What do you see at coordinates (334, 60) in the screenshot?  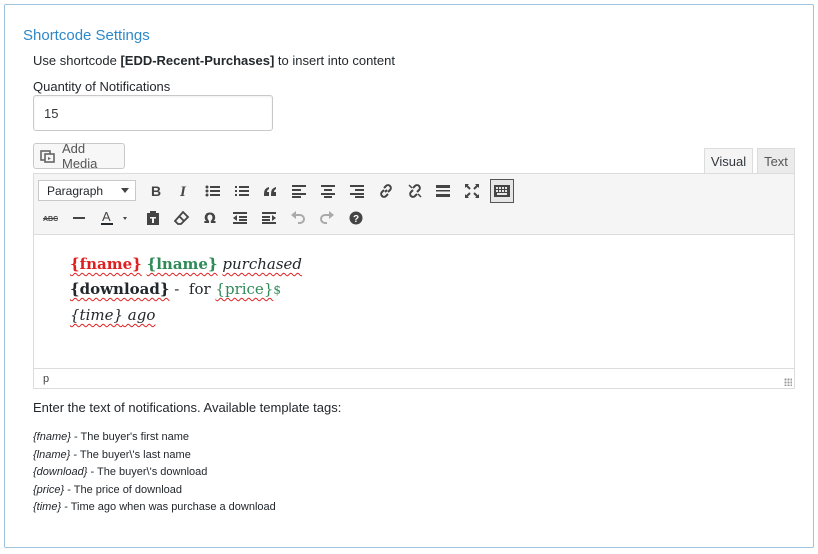 I see `shortcode-suffix: to insert into content` at bounding box center [334, 60].